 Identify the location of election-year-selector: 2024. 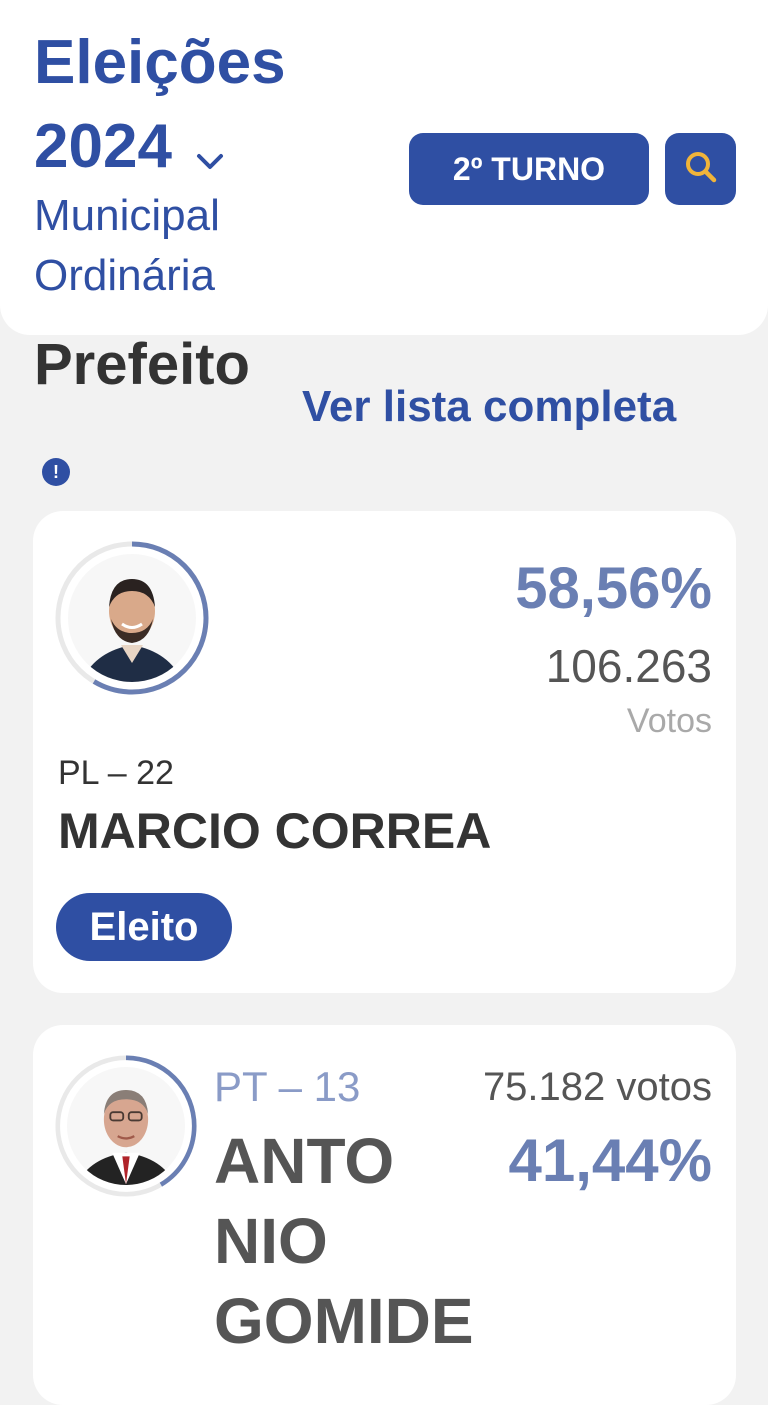
(129, 147).